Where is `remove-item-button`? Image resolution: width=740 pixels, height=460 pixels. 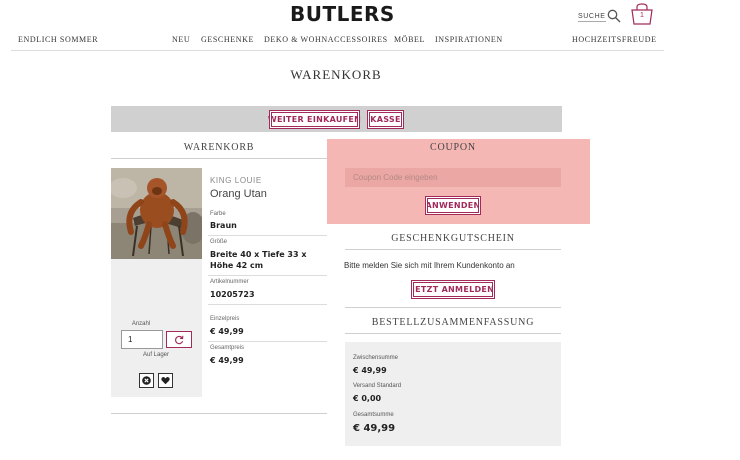
remove-item-button is located at coordinates (146, 380).